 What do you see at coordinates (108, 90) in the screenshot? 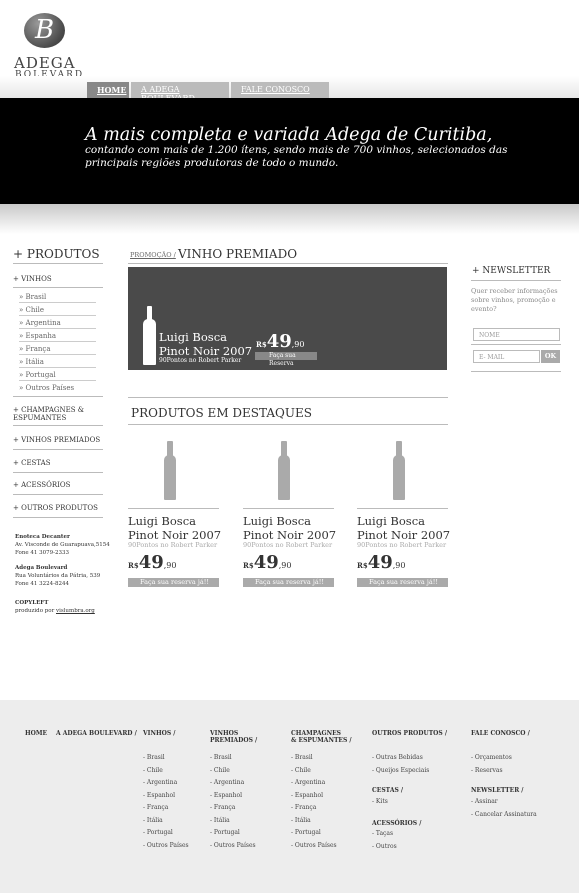
I see `tab-home: HOME` at bounding box center [108, 90].